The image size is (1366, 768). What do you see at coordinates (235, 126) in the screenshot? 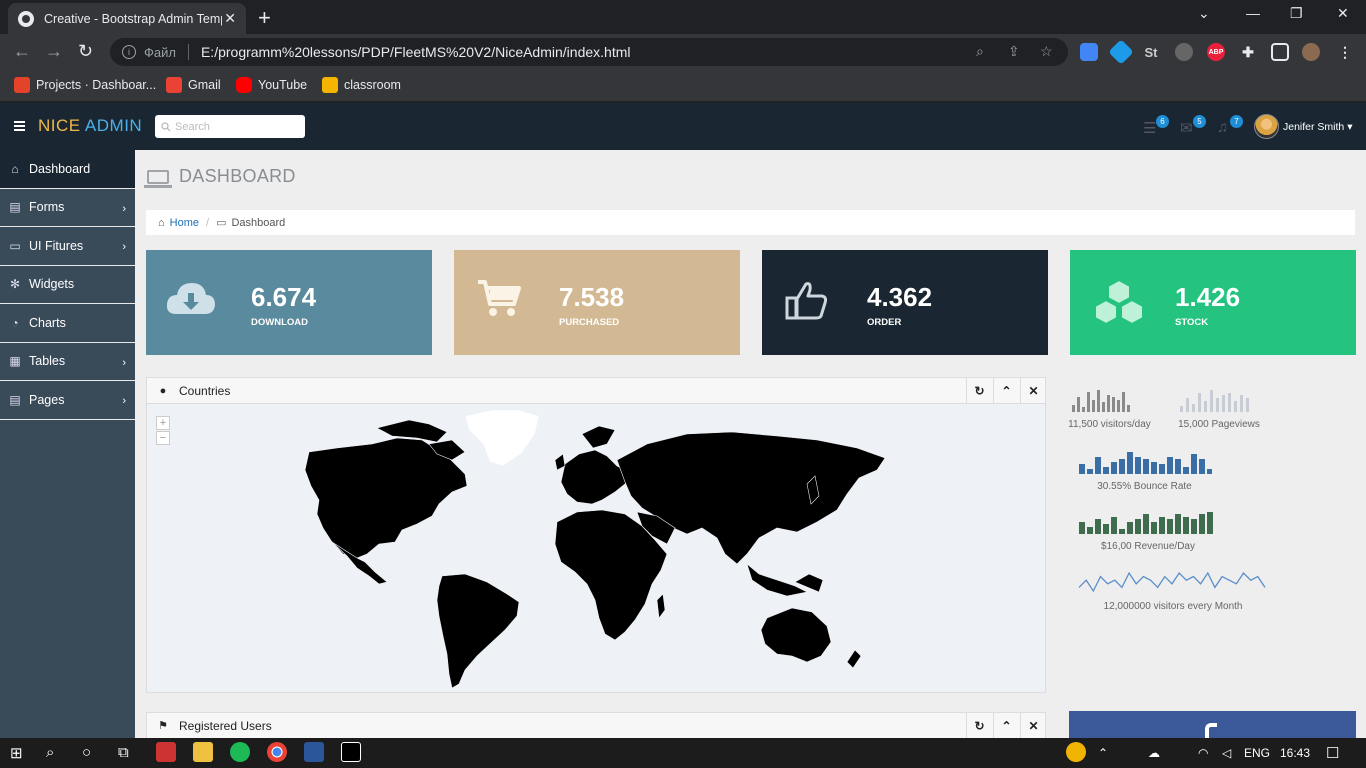
I see `search-input` at bounding box center [235, 126].